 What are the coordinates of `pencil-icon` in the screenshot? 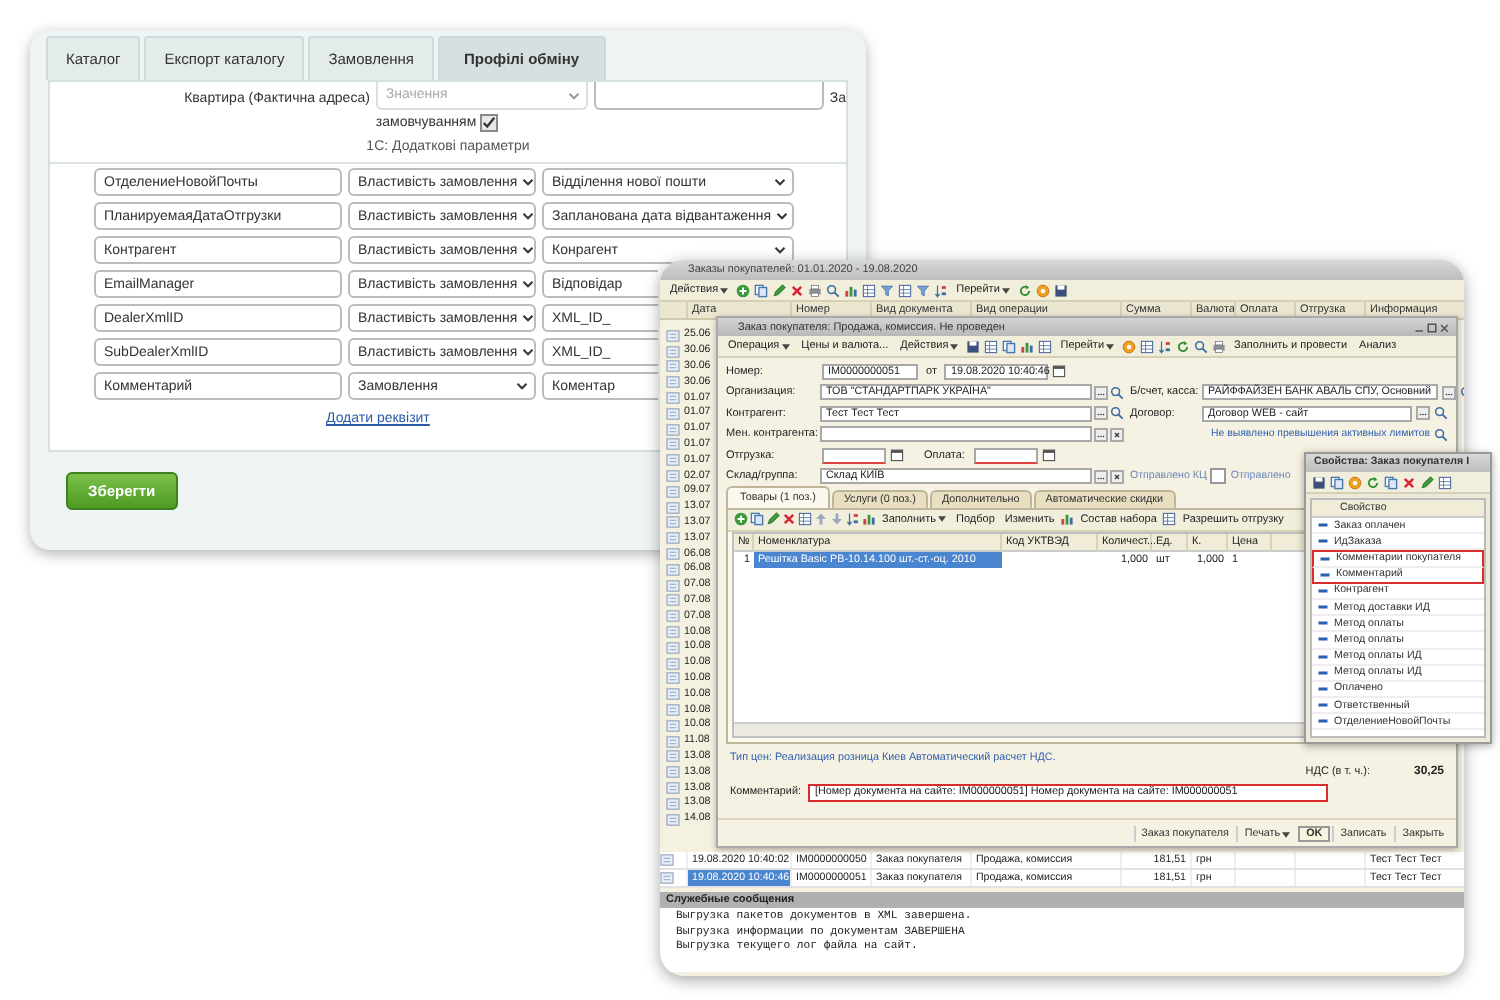 It's located at (773, 519).